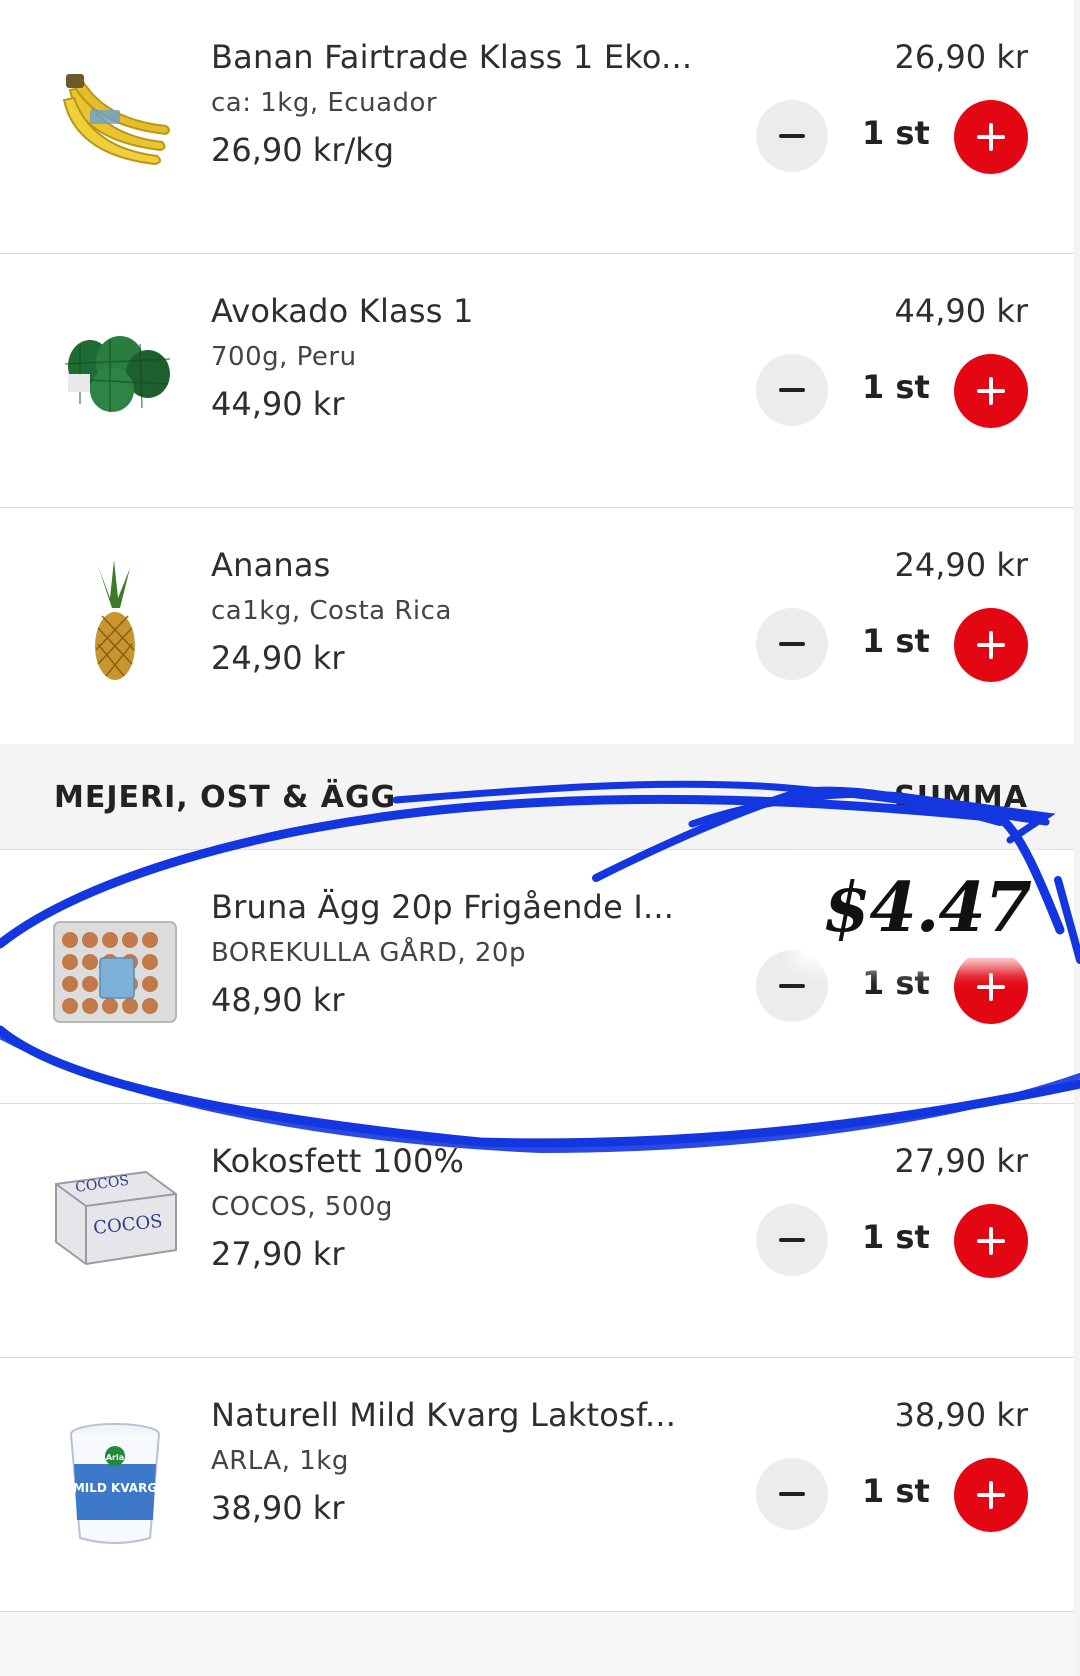 Image resolution: width=1080 pixels, height=1676 pixels. I want to click on item-detail: ca: 1kg, Ecuador, so click(324, 103).